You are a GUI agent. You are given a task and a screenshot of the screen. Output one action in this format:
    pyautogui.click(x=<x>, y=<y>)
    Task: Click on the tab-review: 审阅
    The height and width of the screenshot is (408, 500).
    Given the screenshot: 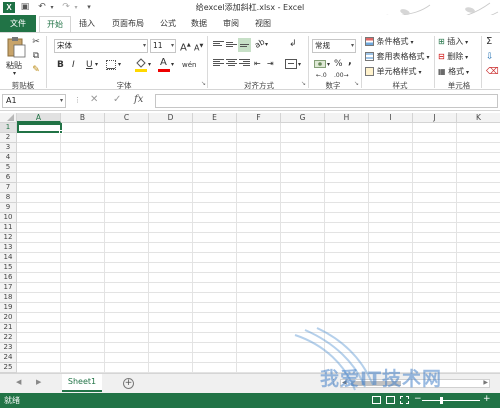 What is the action you would take?
    pyautogui.click(x=231, y=24)
    